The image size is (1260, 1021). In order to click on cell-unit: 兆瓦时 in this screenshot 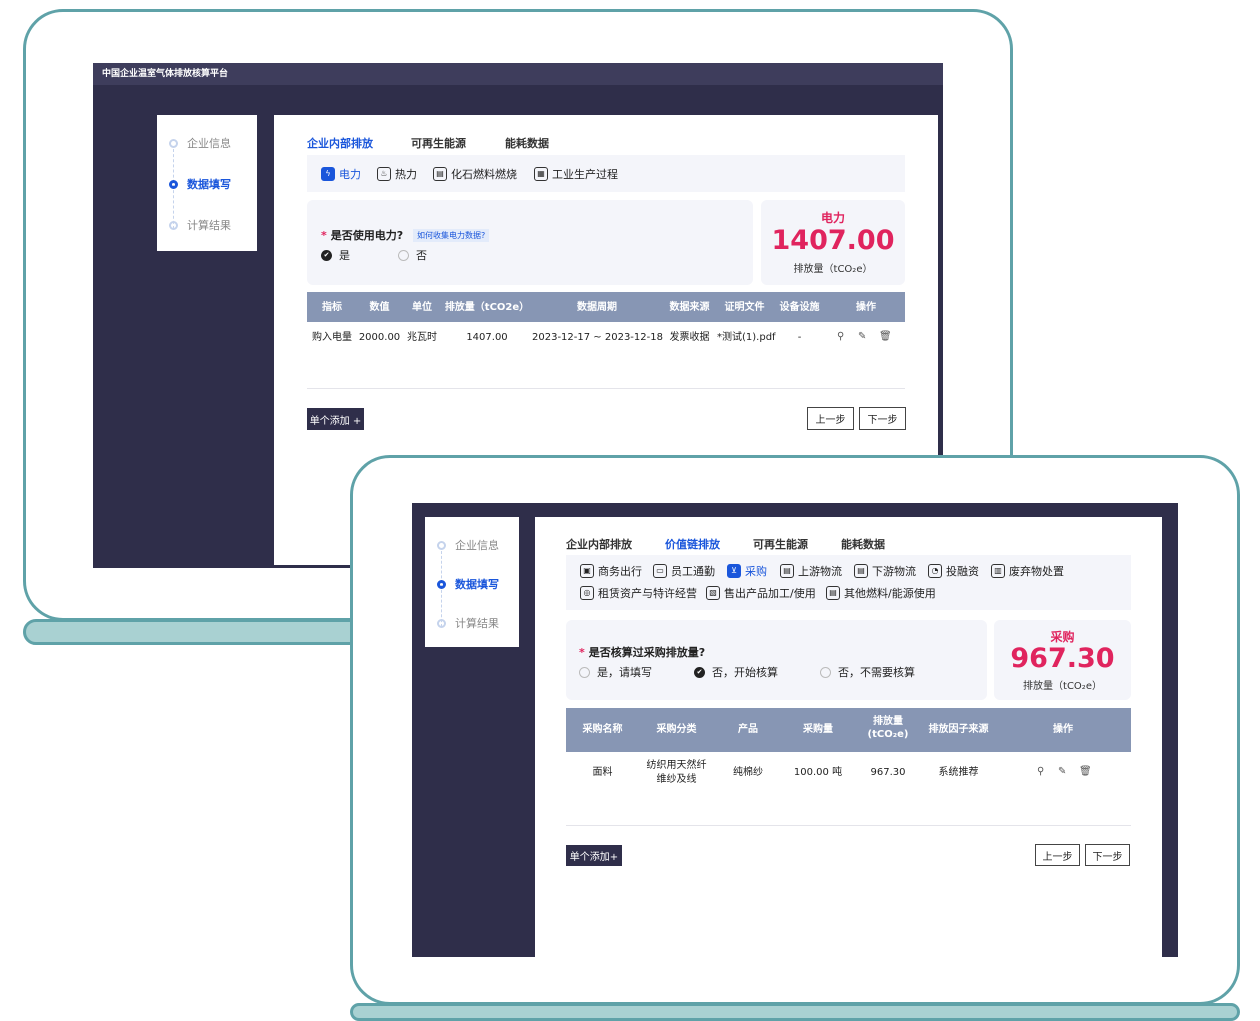, I will do `click(422, 337)`.